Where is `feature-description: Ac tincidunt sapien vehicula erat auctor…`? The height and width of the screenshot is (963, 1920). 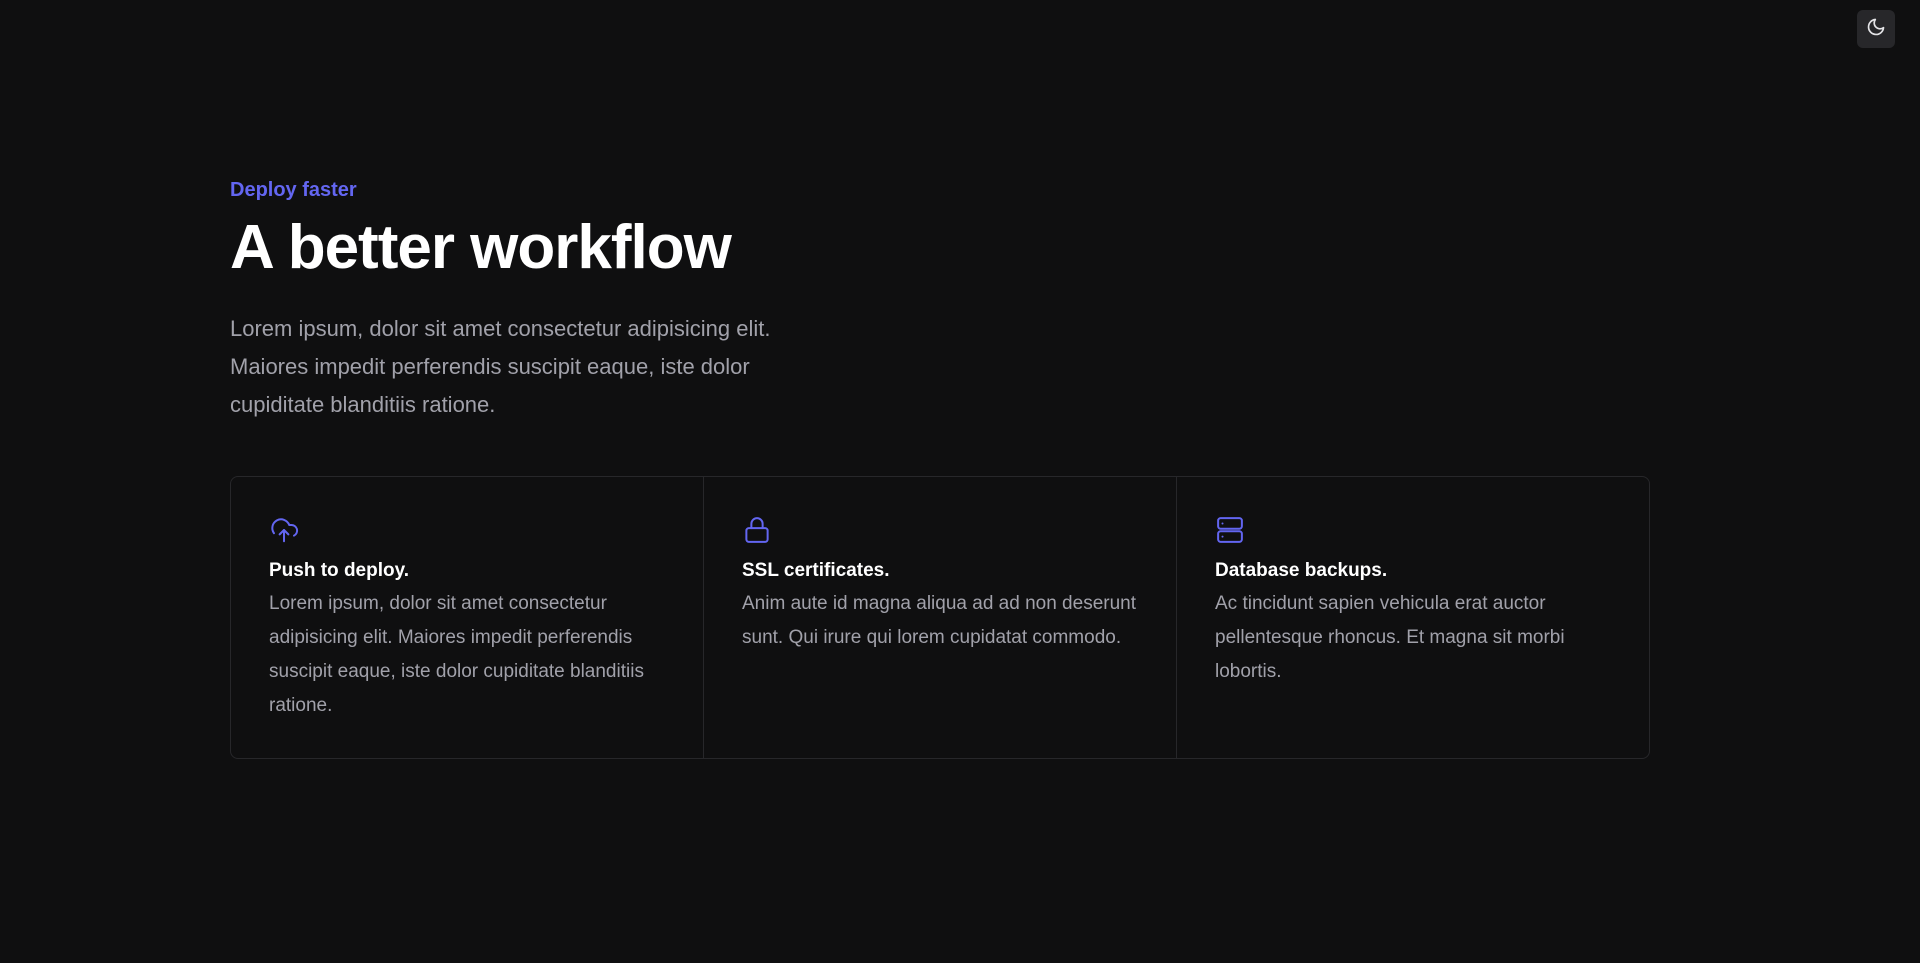
feature-description: Ac tincidunt sapien vehicula erat auctor… is located at coordinates (1390, 637).